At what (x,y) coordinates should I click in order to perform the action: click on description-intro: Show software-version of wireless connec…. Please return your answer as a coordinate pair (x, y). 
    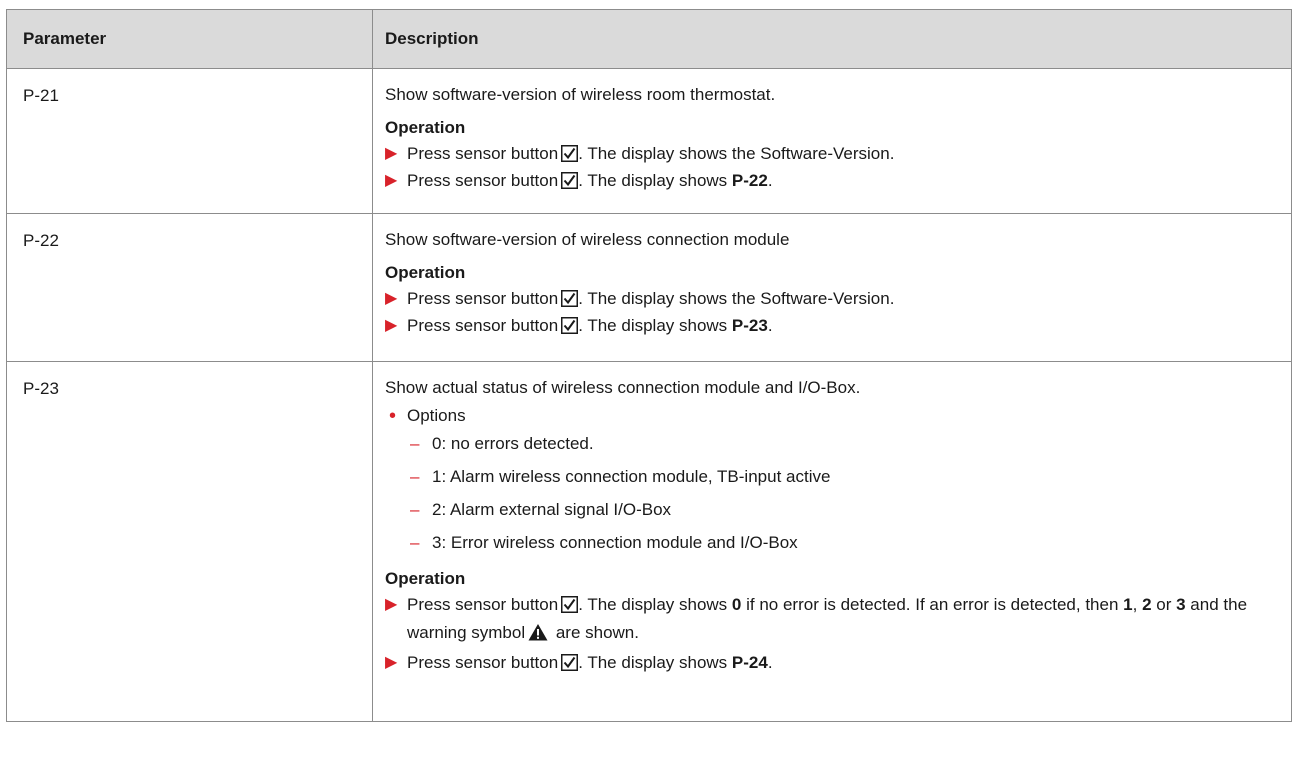
    Looking at the image, I should click on (587, 239).